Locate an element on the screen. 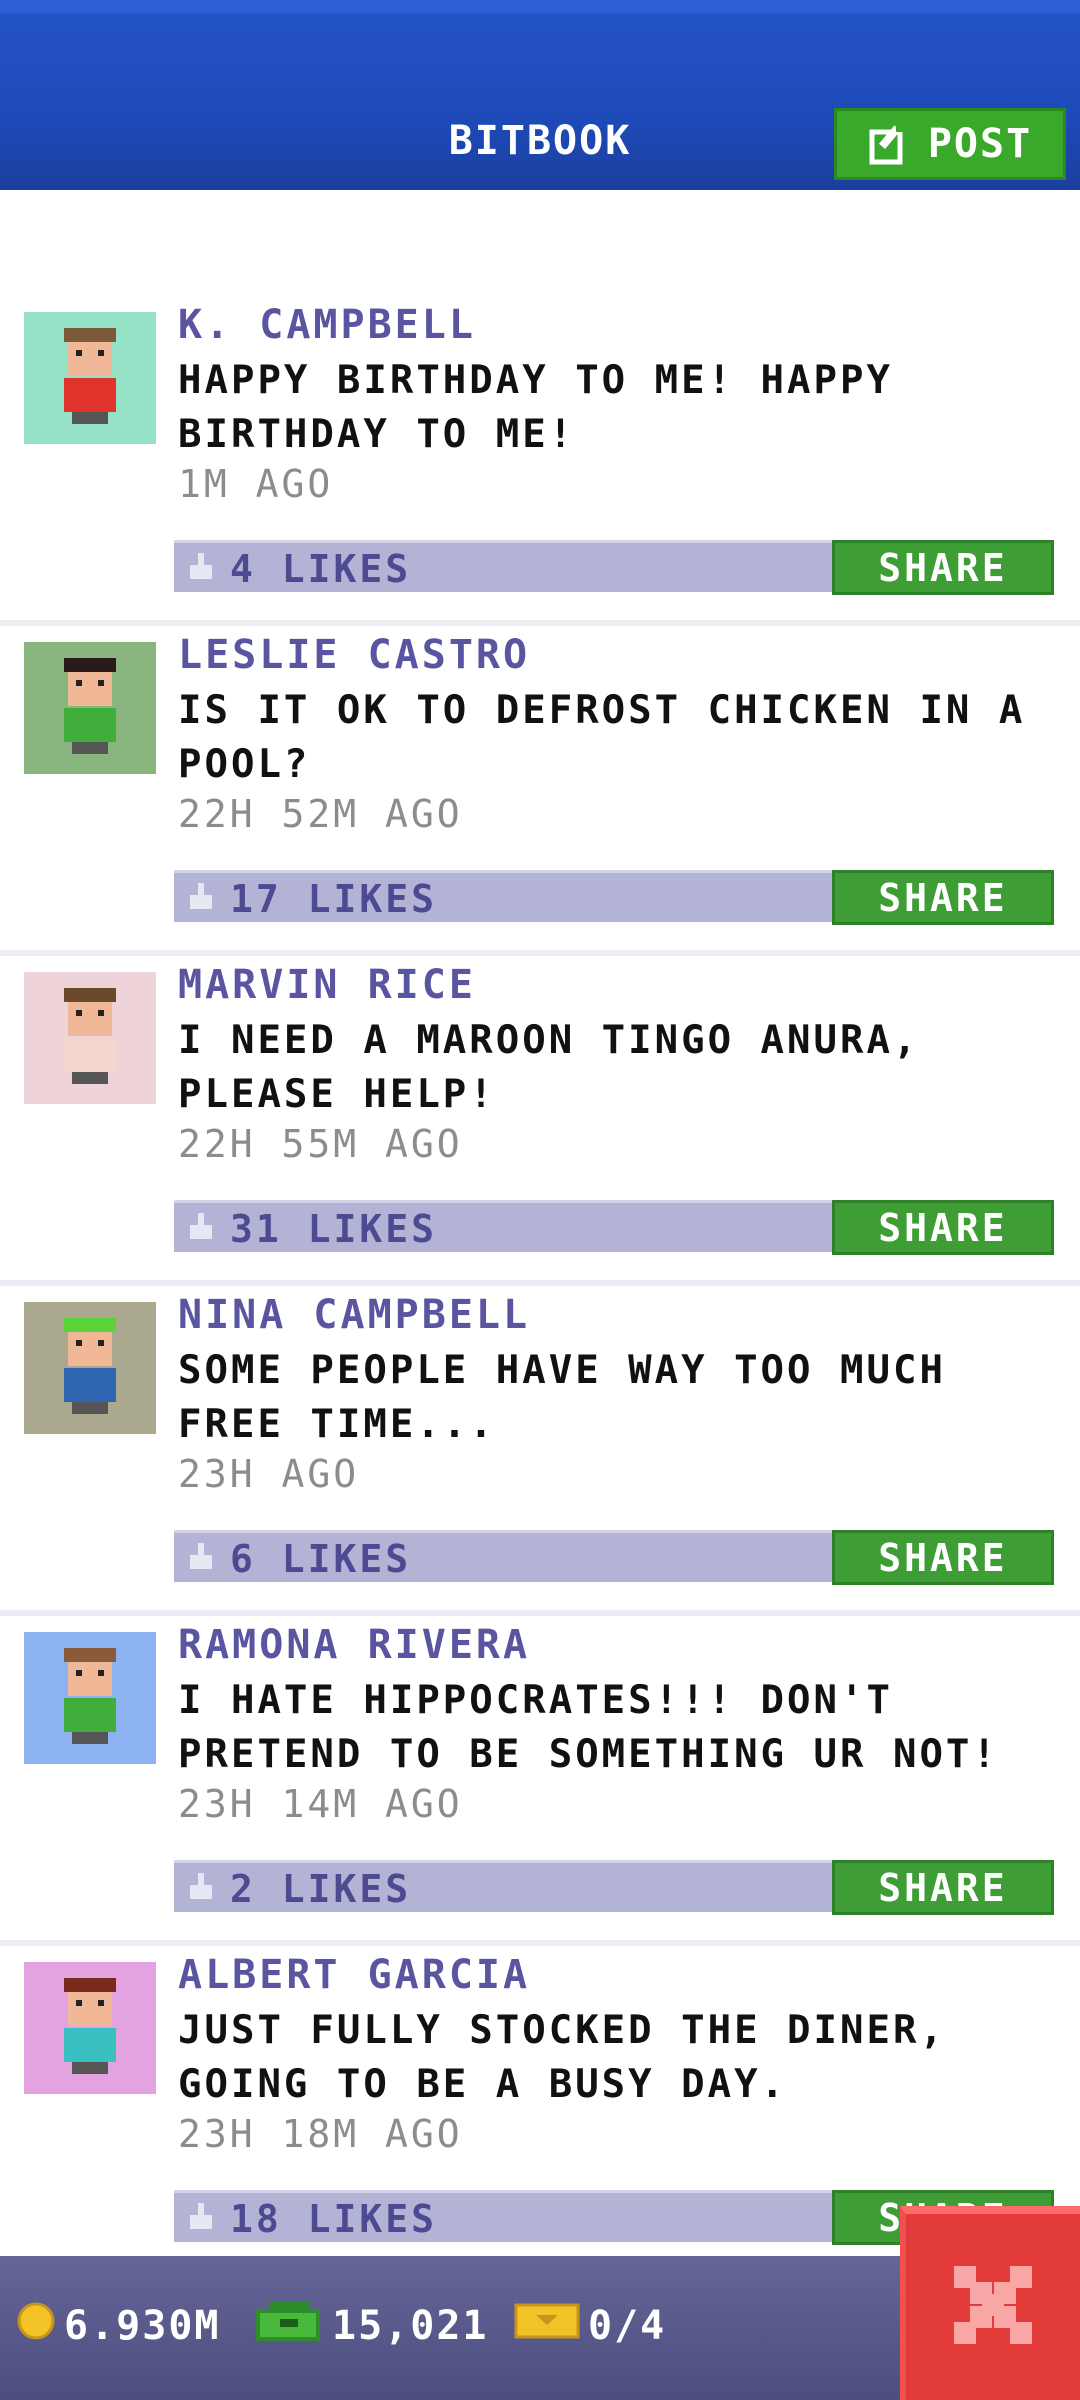 The width and height of the screenshot is (1080, 2400). coins-value: 6.930M is located at coordinates (142, 2326).